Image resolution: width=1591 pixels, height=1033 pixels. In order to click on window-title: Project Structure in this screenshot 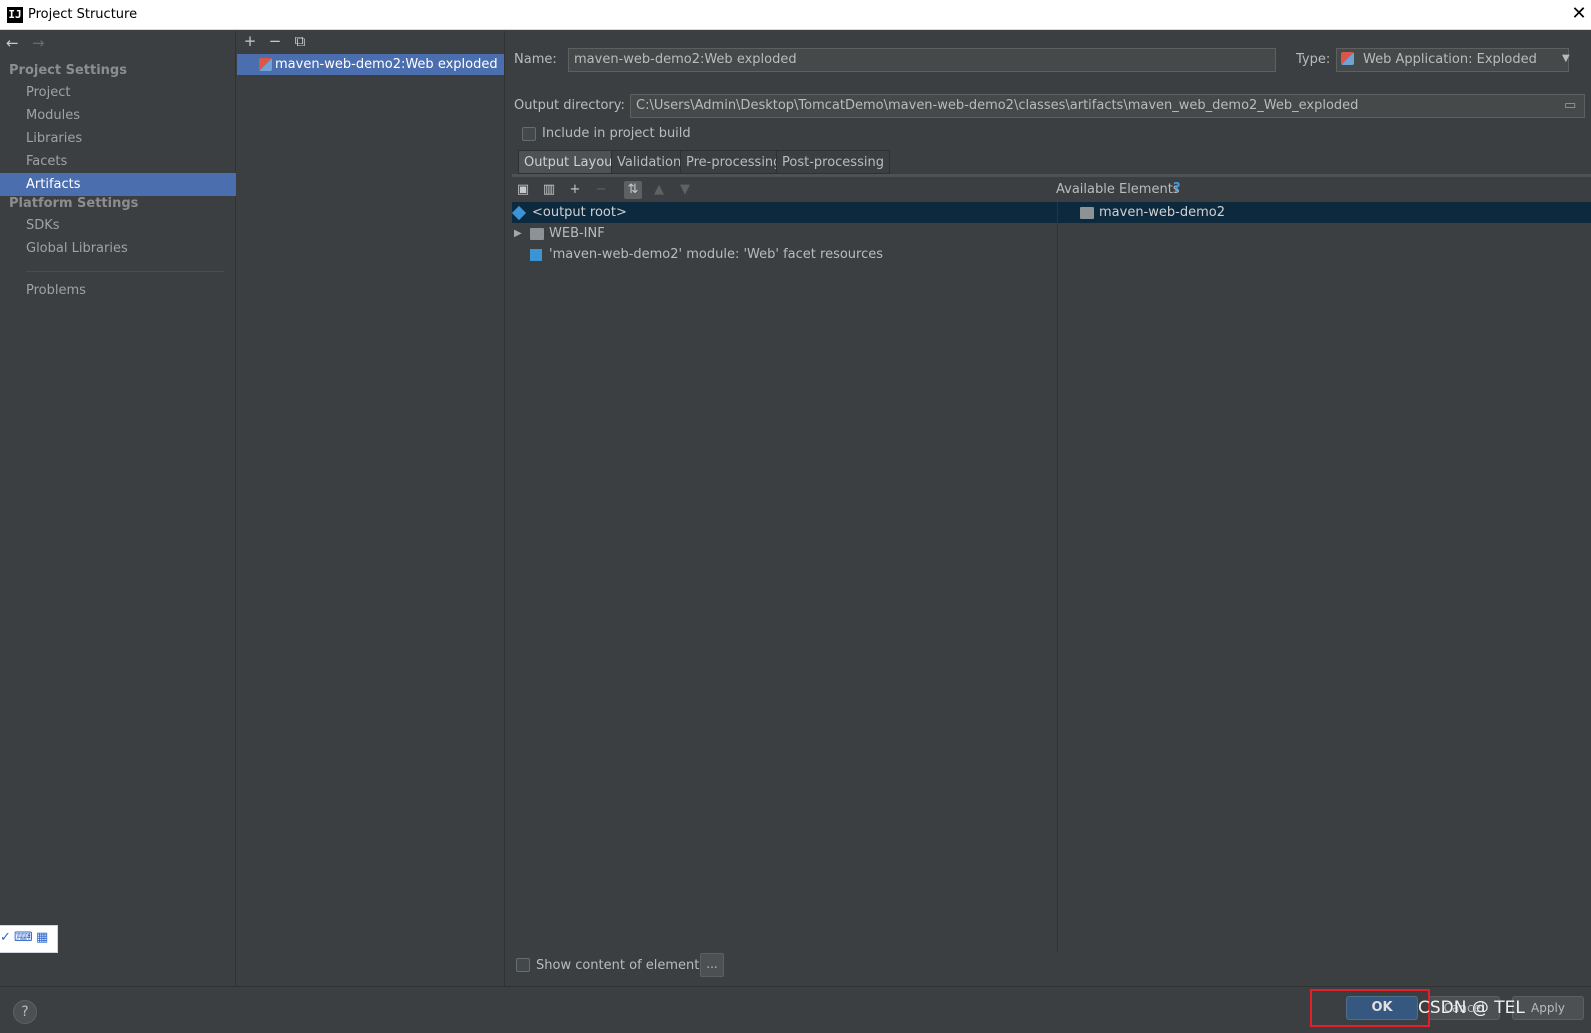, I will do `click(83, 14)`.